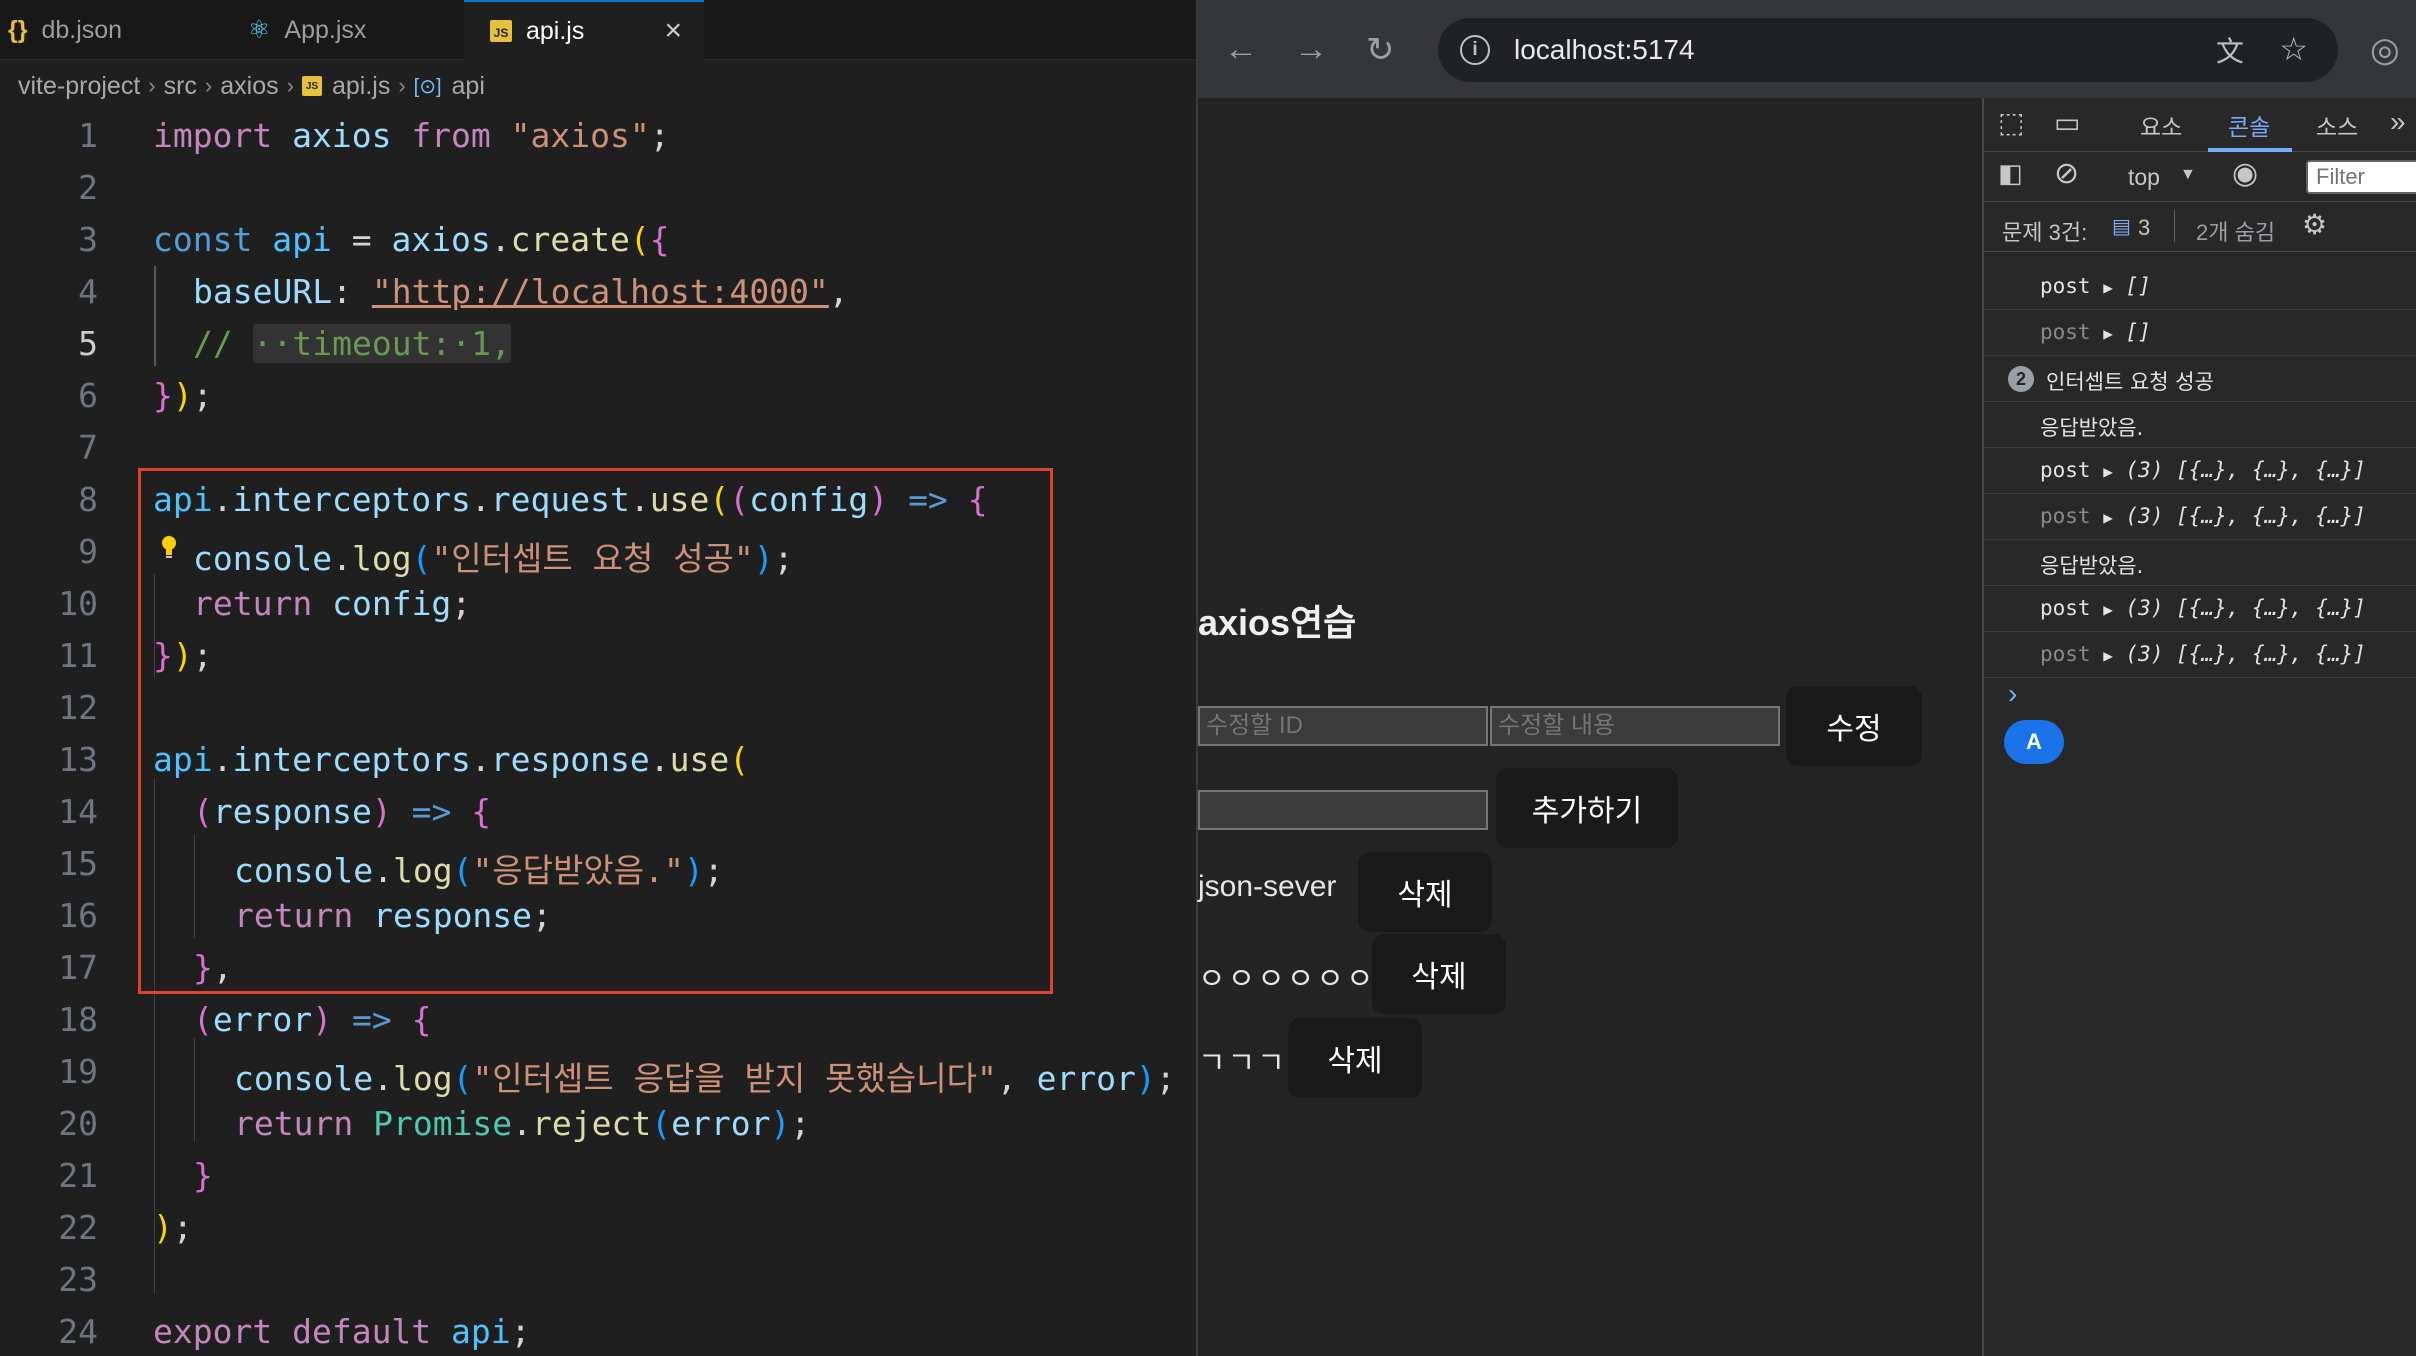 This screenshot has width=2416, height=1356. I want to click on code-text: // ··timeout:·1,, so click(352, 343).